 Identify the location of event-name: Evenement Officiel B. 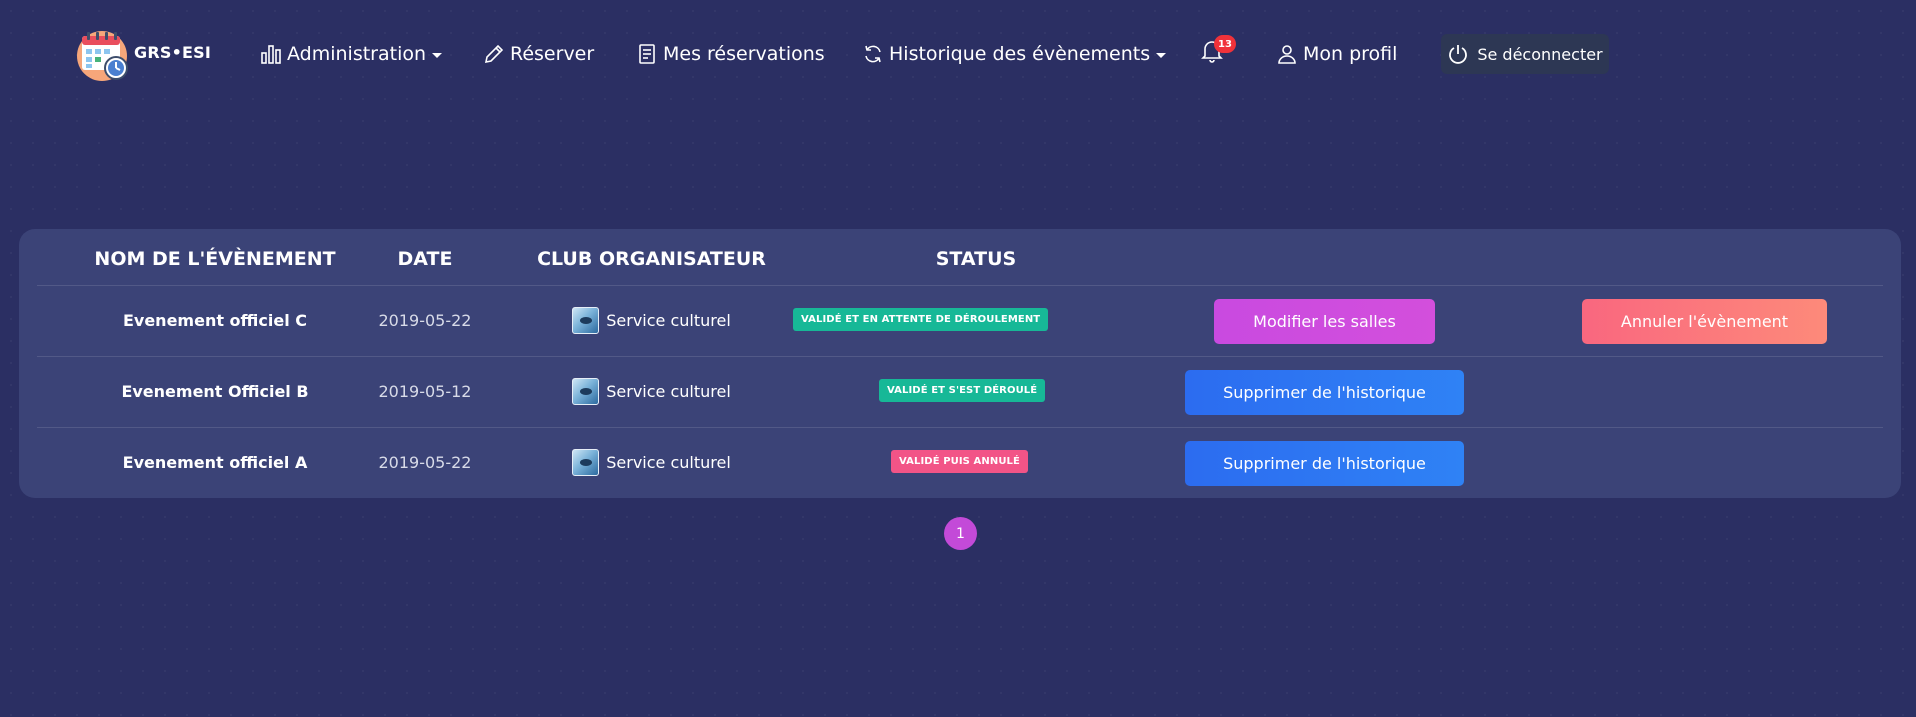
(215, 391).